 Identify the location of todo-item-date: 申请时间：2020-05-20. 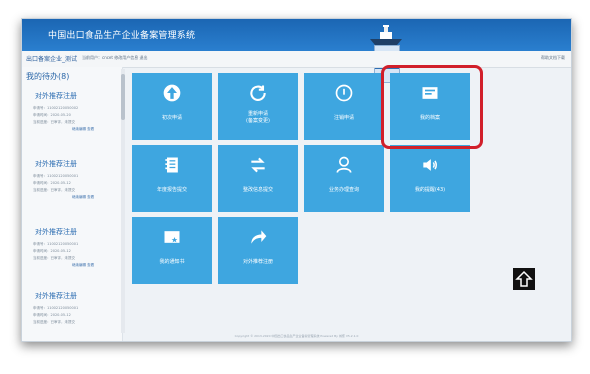
(52, 115).